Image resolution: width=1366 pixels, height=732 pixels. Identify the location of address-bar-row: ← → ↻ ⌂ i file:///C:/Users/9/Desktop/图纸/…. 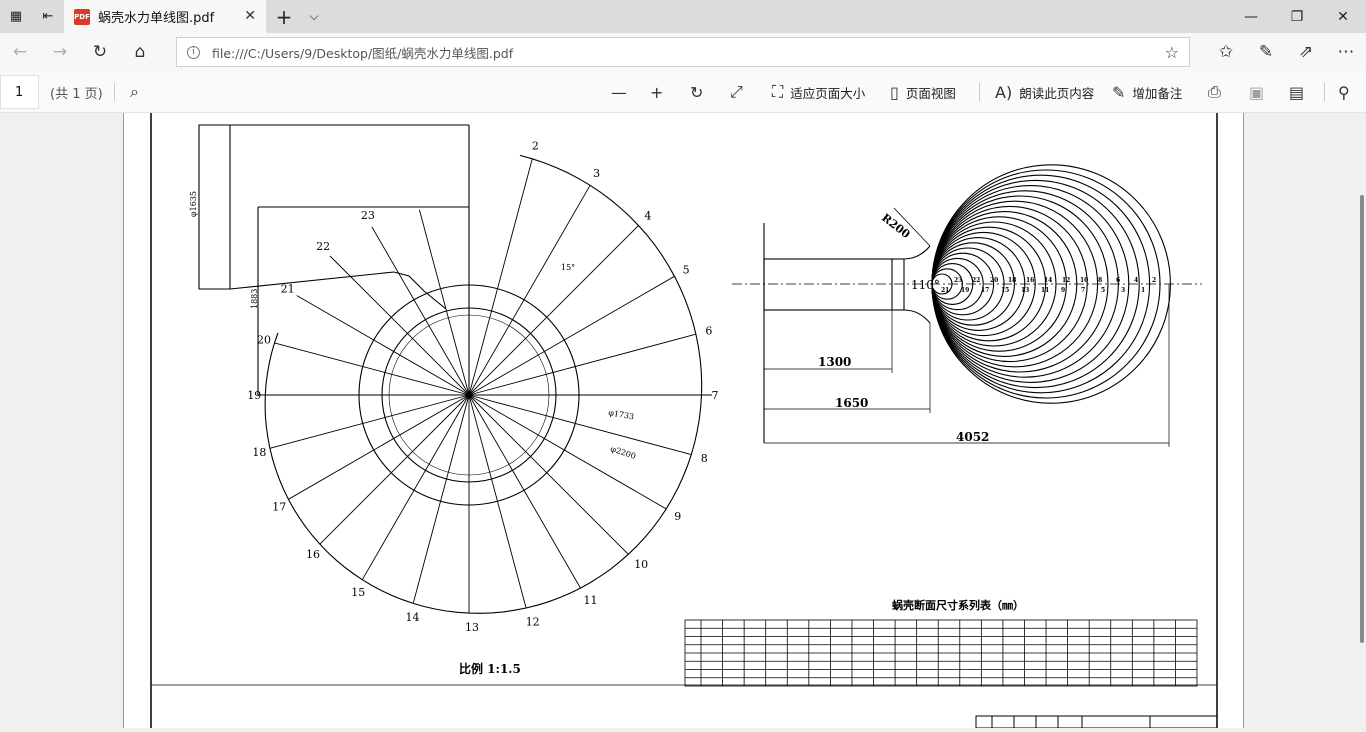
(683, 52).